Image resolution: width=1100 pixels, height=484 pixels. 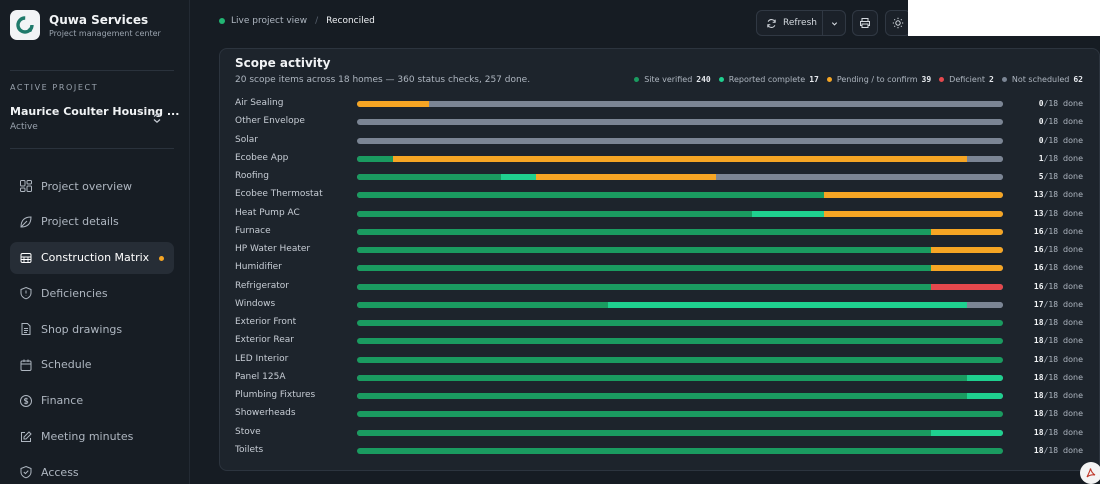 I want to click on scope-row: Air Sealing 0/18 done, so click(x=665, y=104).